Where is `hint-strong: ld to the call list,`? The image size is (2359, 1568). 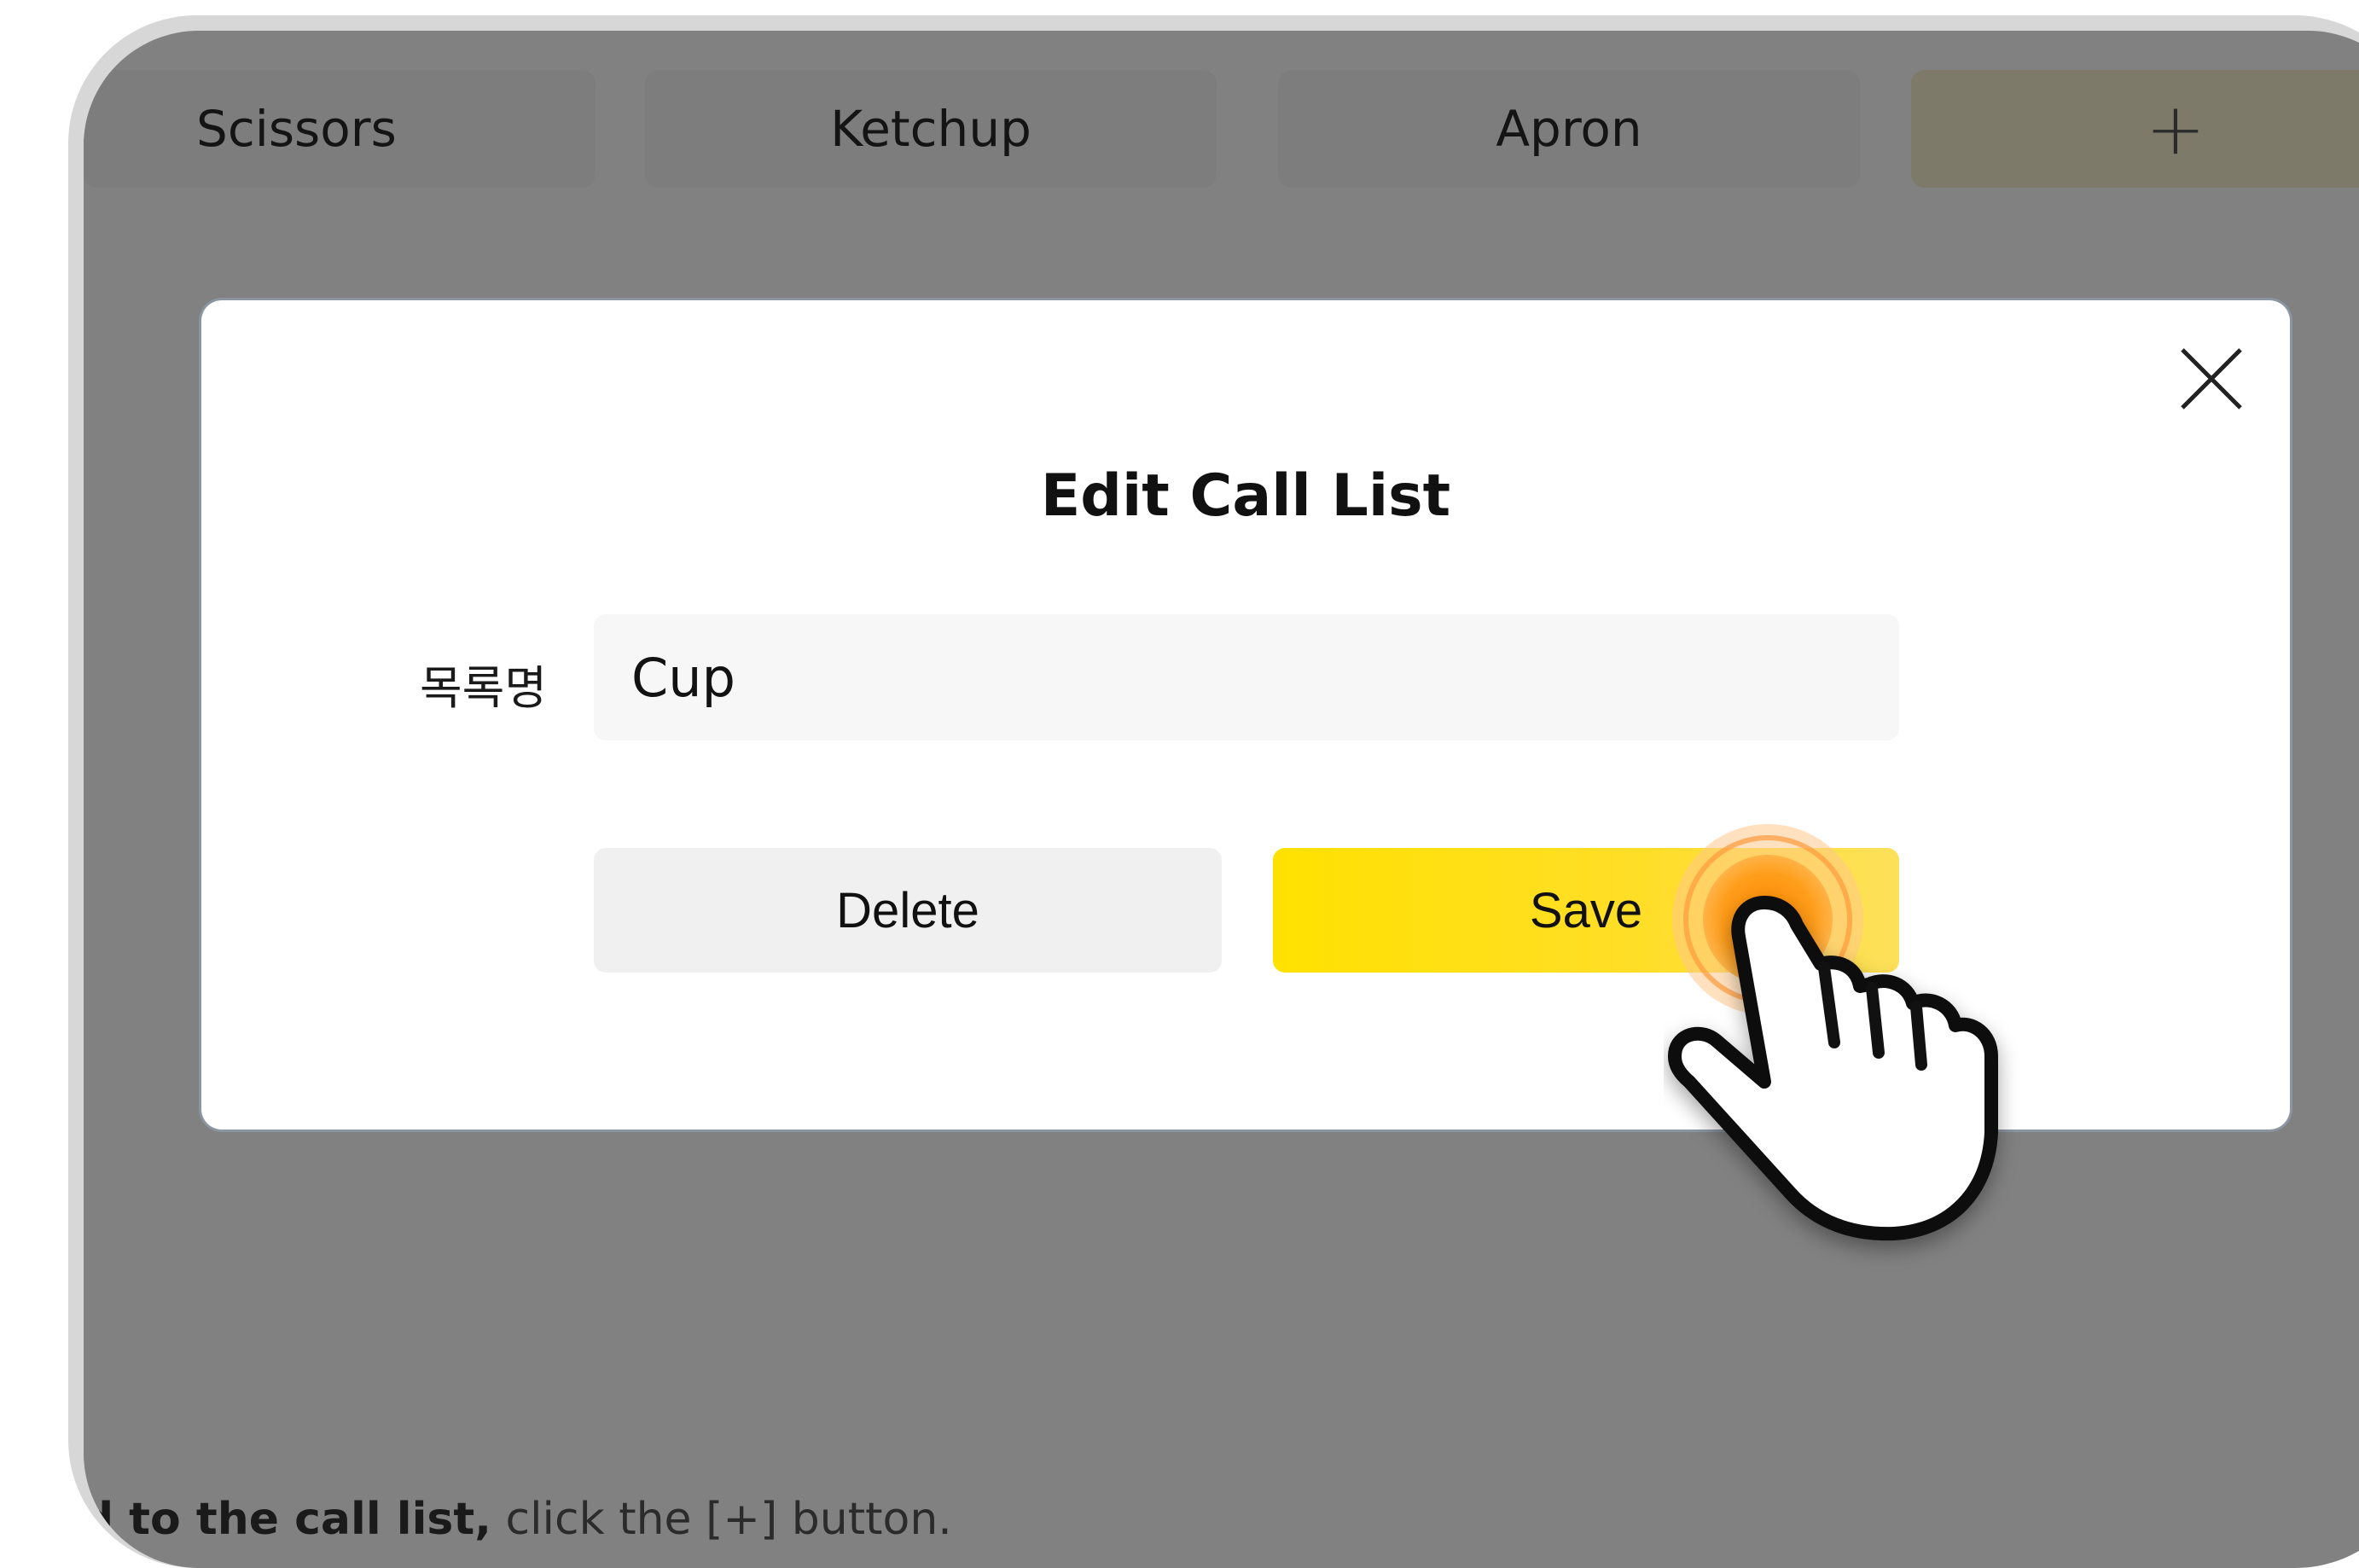 hint-strong: ld to the call list, is located at coordinates (287, 1519).